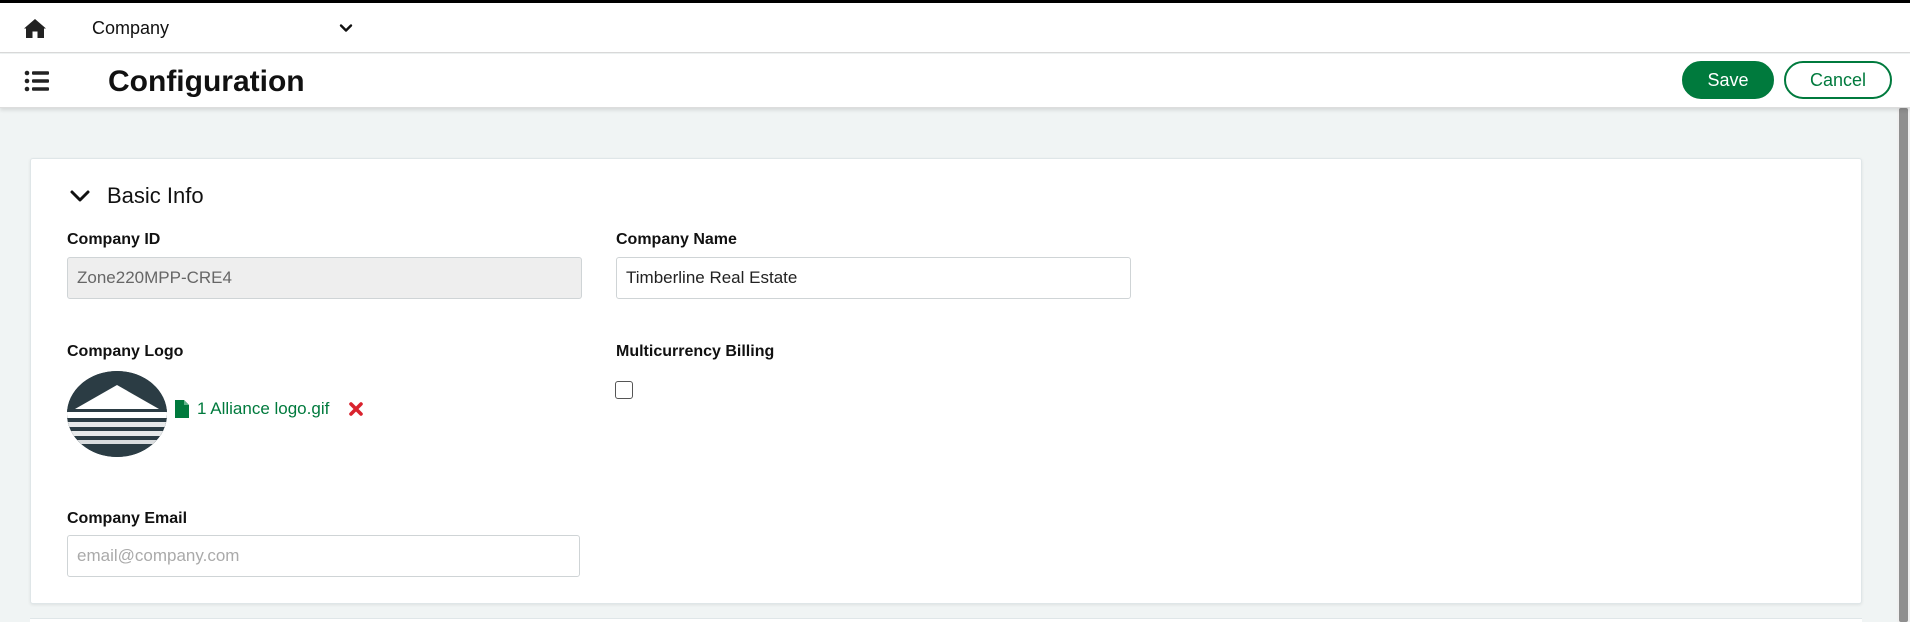 The height and width of the screenshot is (622, 1910). What do you see at coordinates (127, 518) in the screenshot?
I see `company-email-label: Company Email` at bounding box center [127, 518].